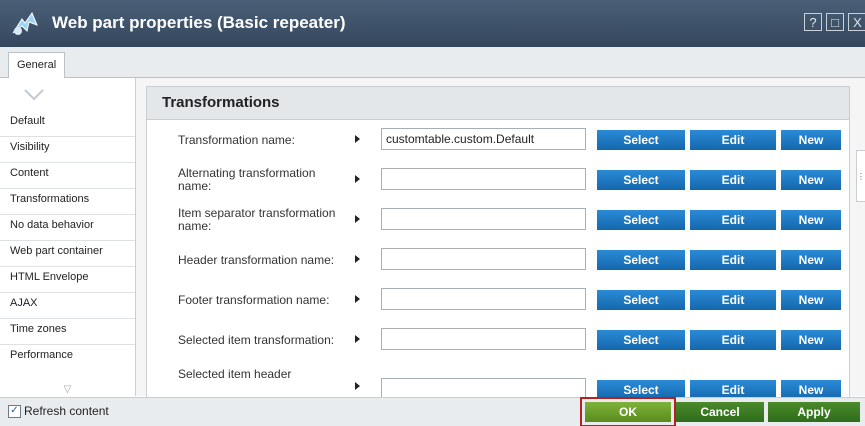  What do you see at coordinates (14, 411) in the screenshot?
I see `refresh-content-checkbox: ✓` at bounding box center [14, 411].